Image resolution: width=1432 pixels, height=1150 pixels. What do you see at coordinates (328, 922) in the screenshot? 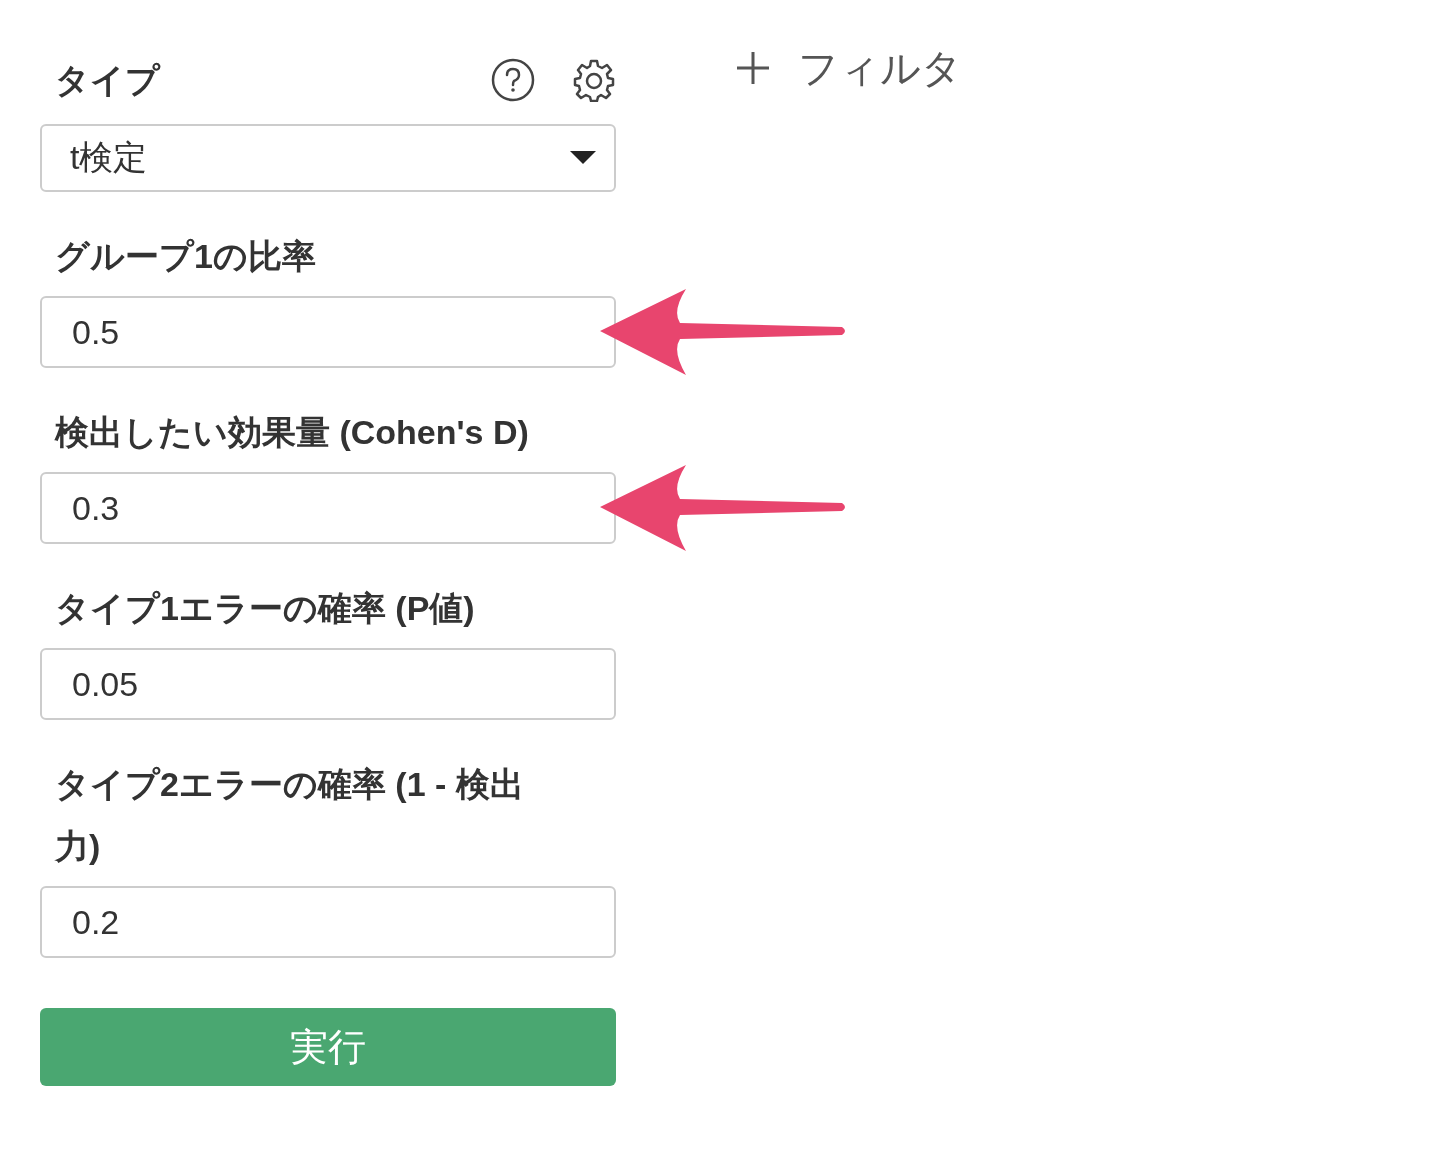
I see `input-field: 0.2` at bounding box center [328, 922].